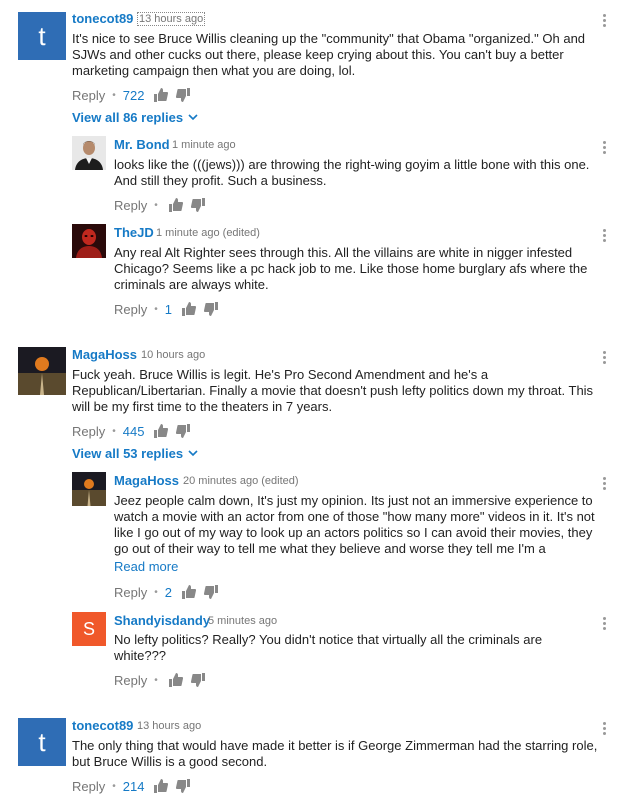 The width and height of the screenshot is (641, 796). What do you see at coordinates (173, 355) in the screenshot?
I see `comment-timestamp: 10 hours ago` at bounding box center [173, 355].